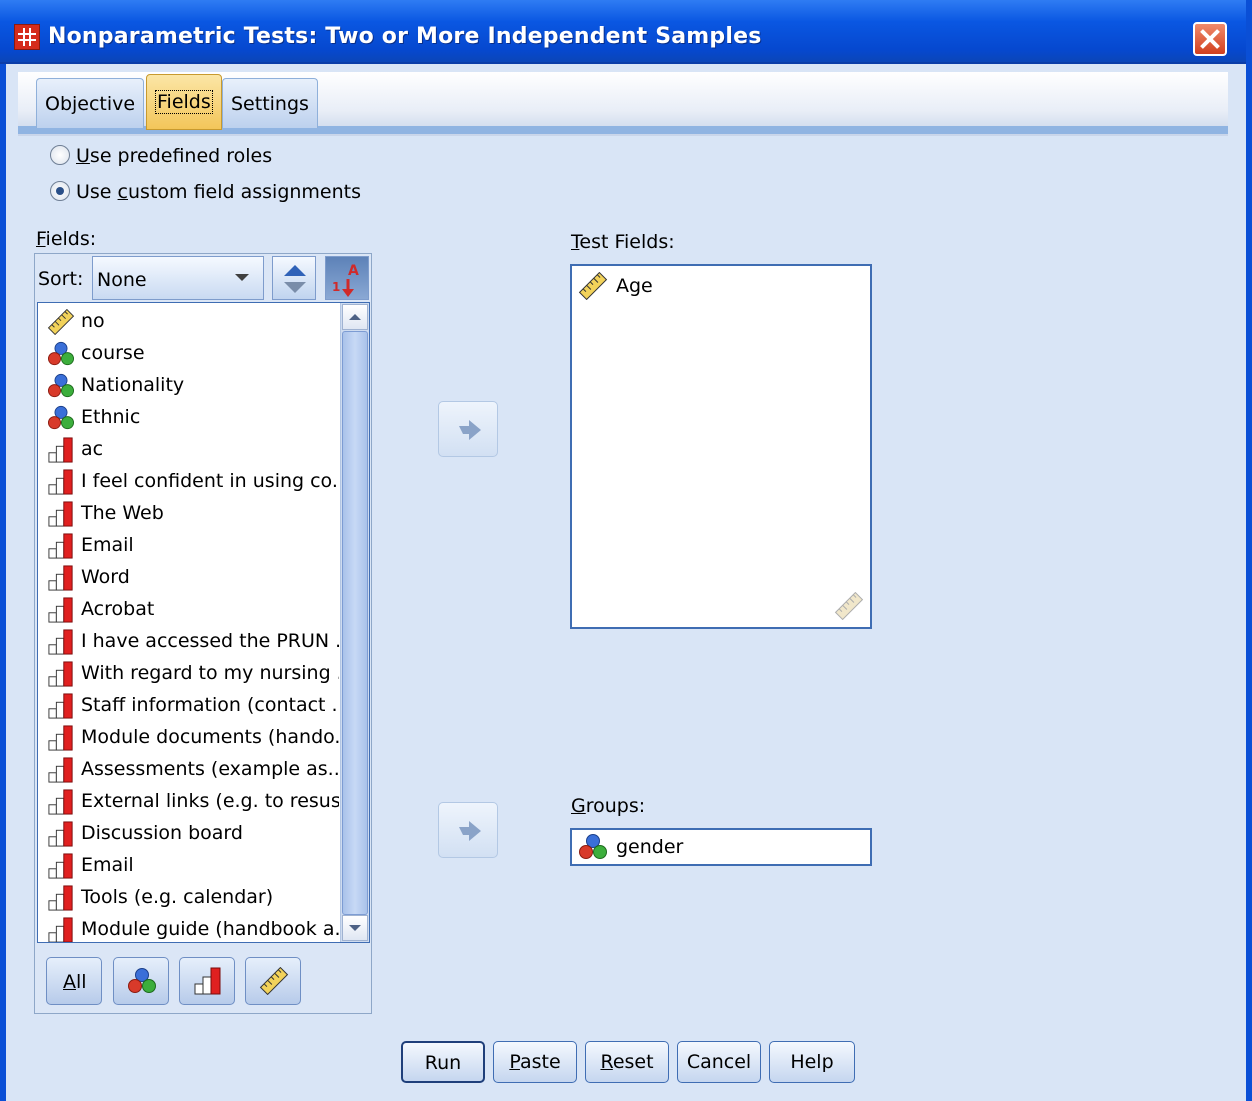 This screenshot has height=1101, width=1252. Describe the element at coordinates (60, 190) in the screenshot. I see `radio-button-selected` at that location.